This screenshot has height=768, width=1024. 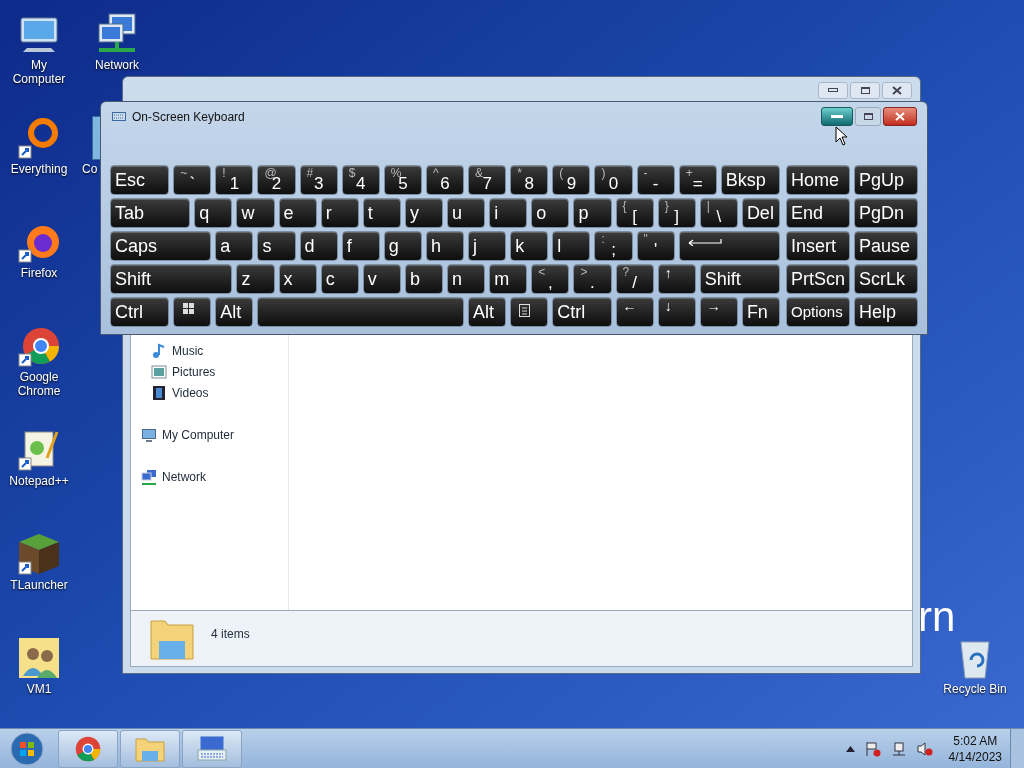 What do you see at coordinates (571, 180) in the screenshot?
I see `key: ( 9` at bounding box center [571, 180].